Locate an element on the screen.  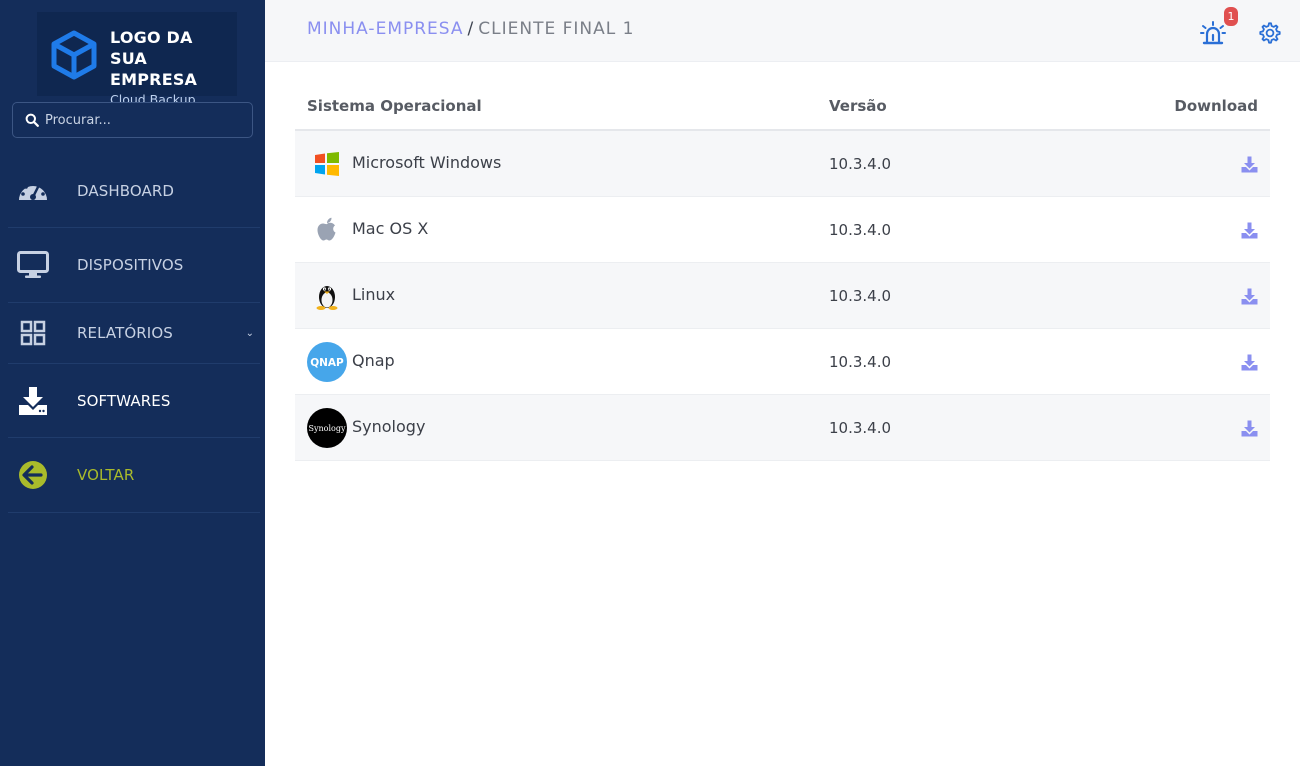
search-box is located at coordinates (132, 120).